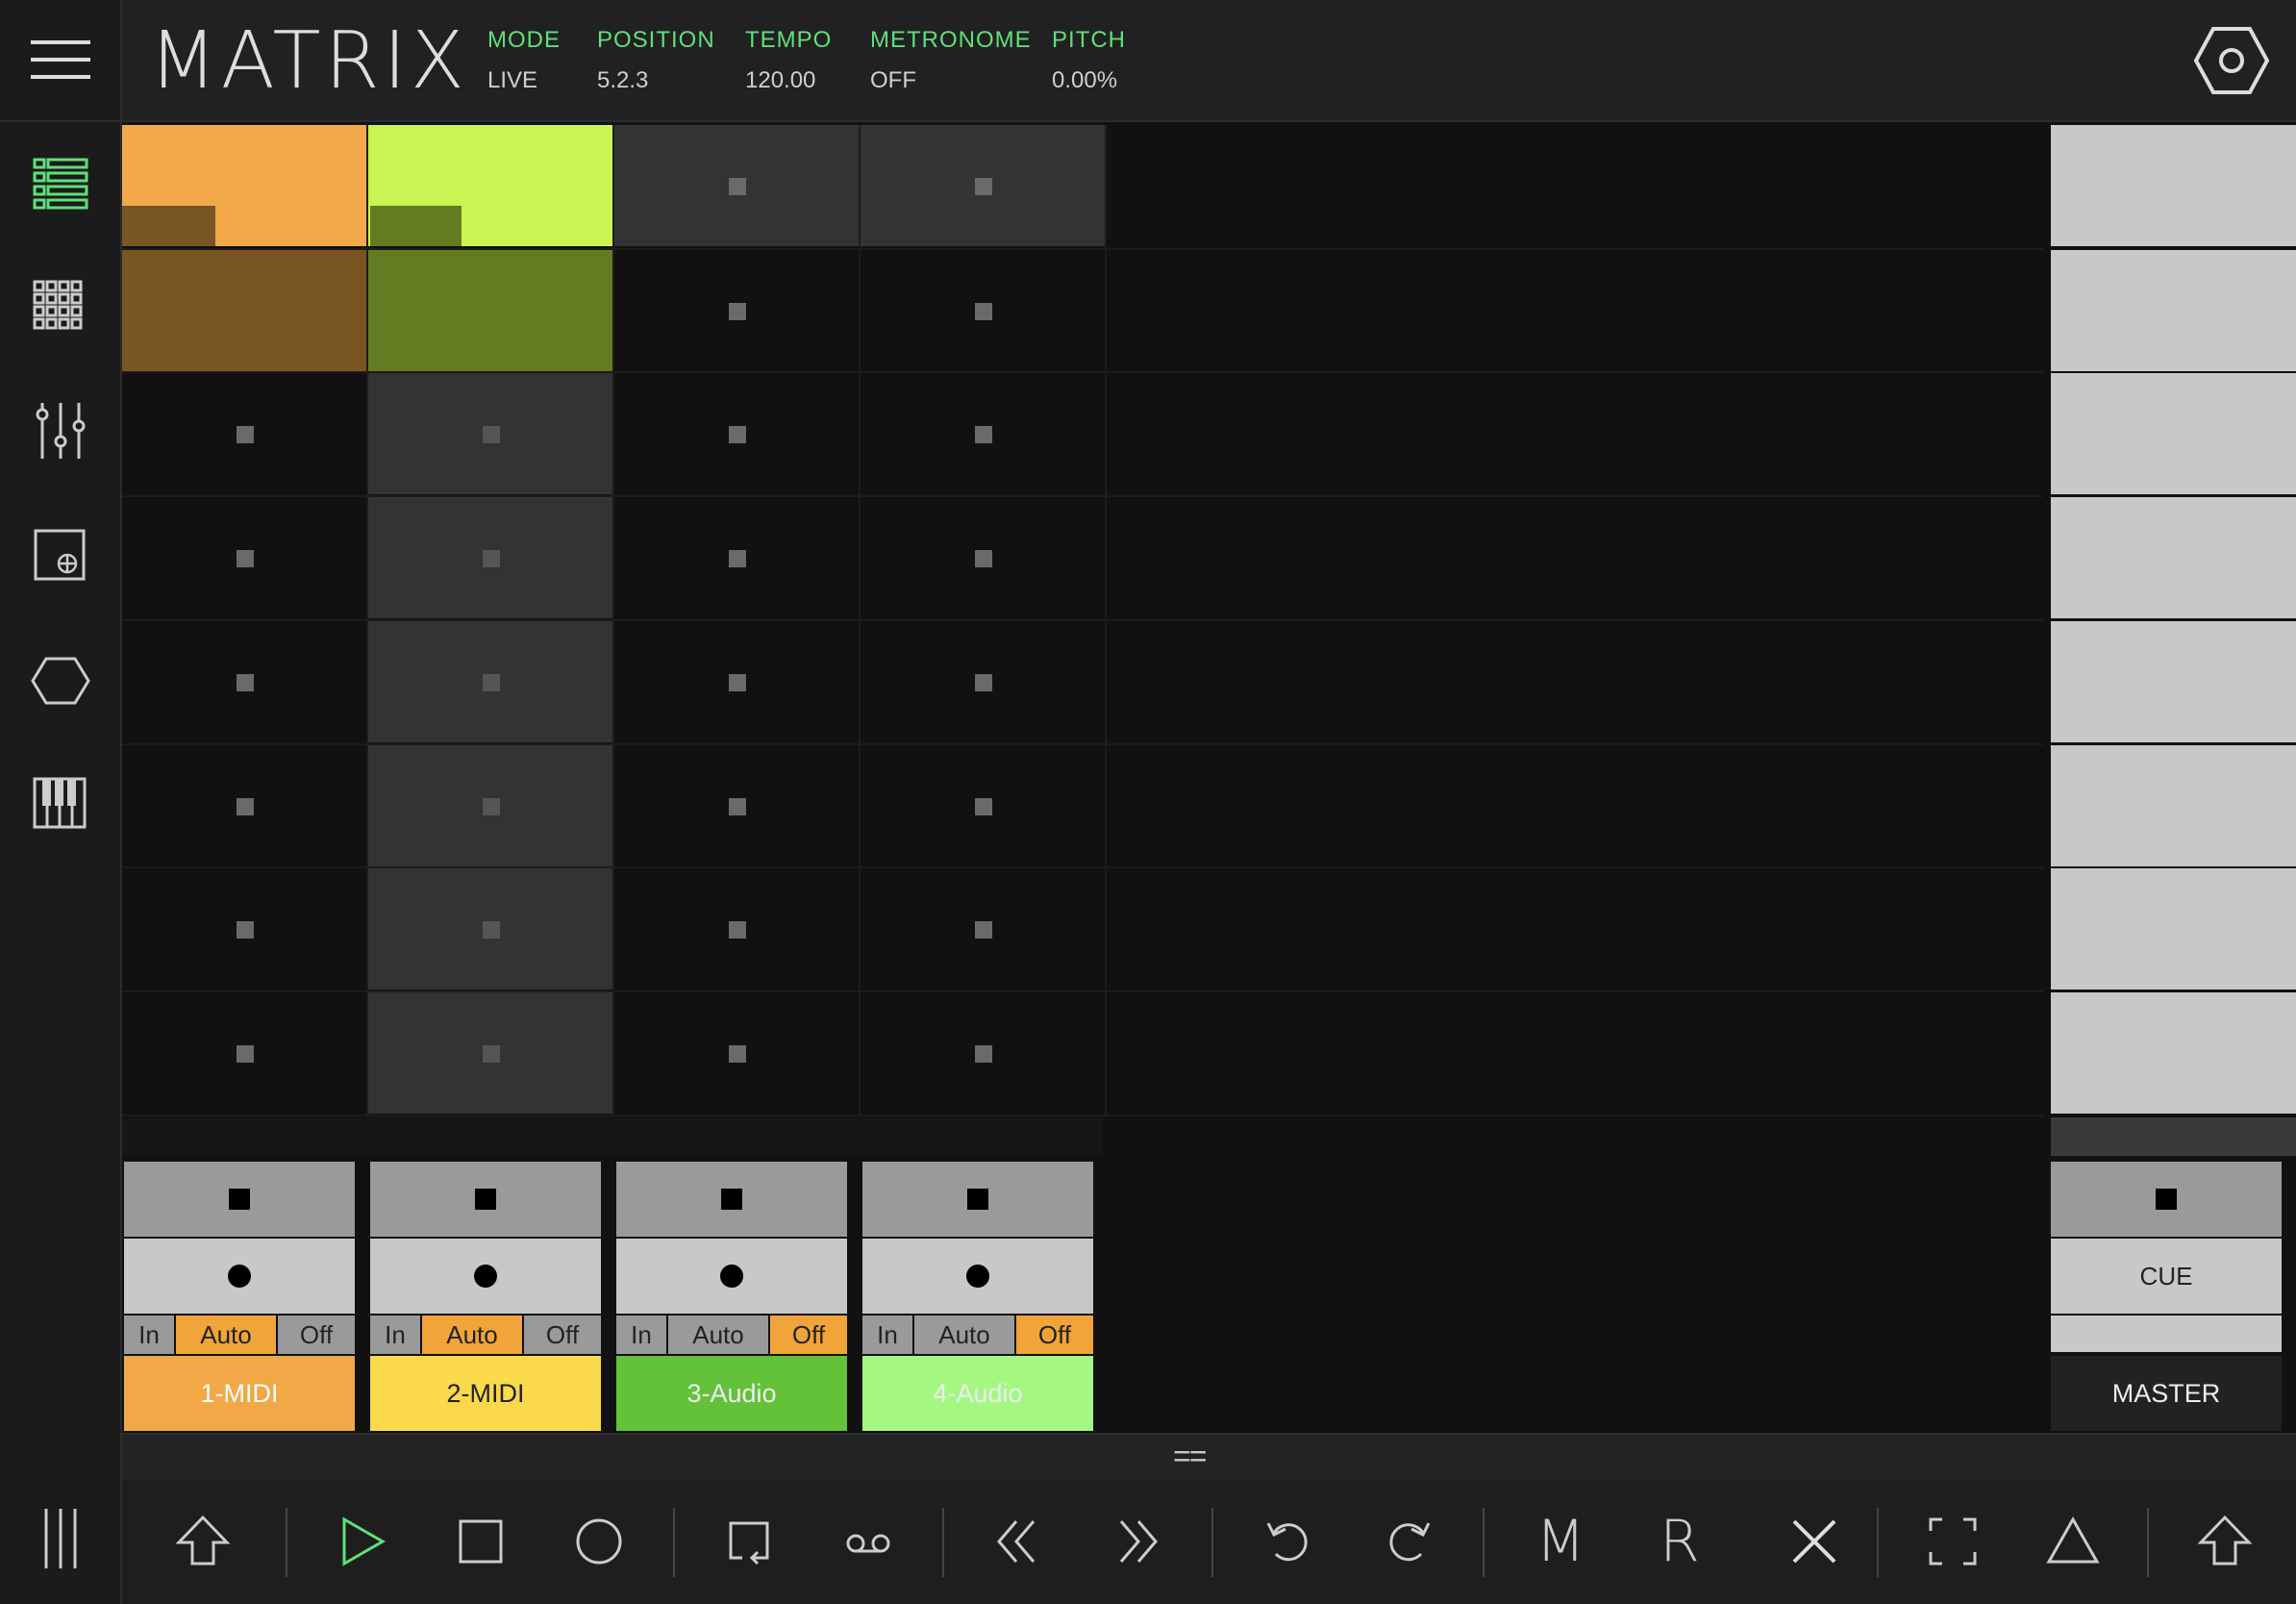 This screenshot has height=1604, width=2296. I want to click on track-name: 1-MIDI, so click(239, 1393).